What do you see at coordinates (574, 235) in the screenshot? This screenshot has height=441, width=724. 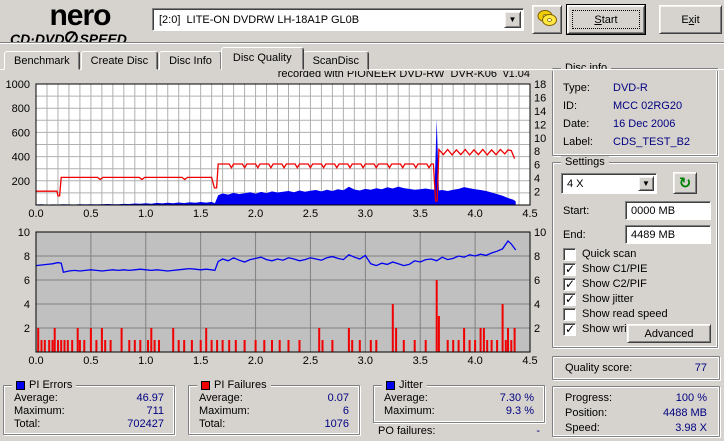 I see `end-position-label: End:` at bounding box center [574, 235].